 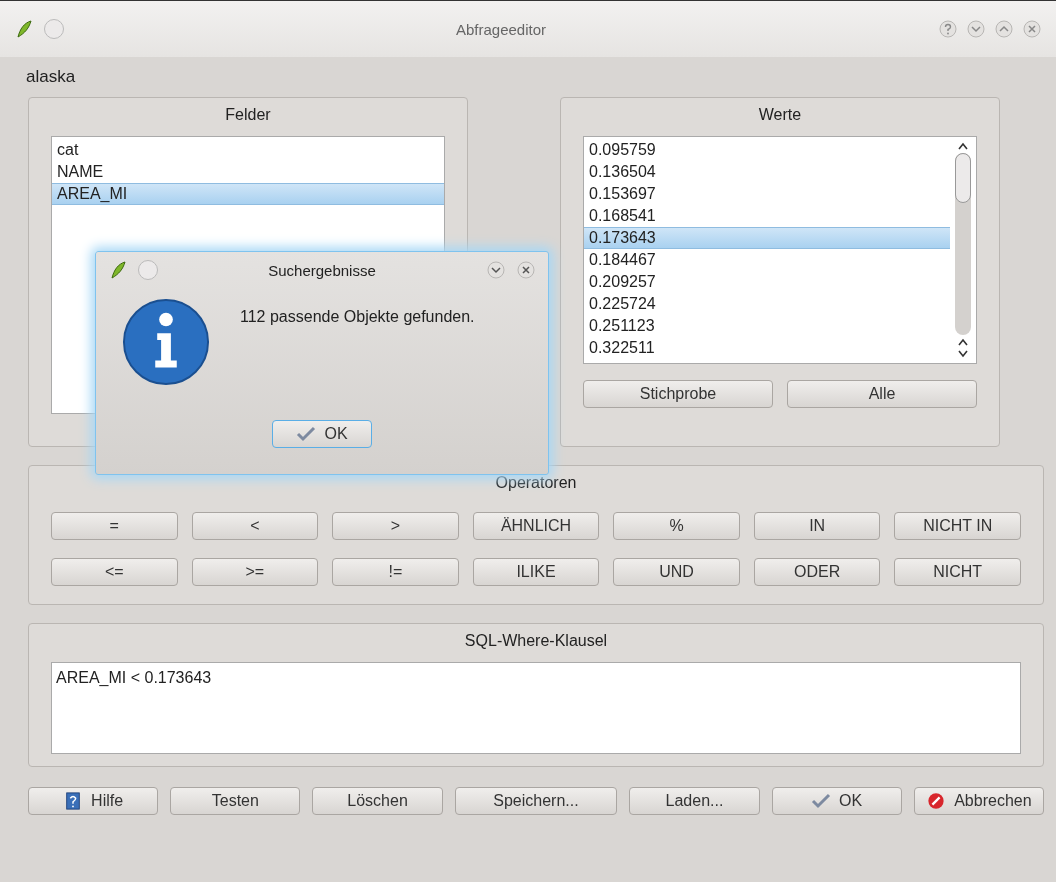 I want to click on group-title: SQL-Where-Klausel, so click(x=536, y=641).